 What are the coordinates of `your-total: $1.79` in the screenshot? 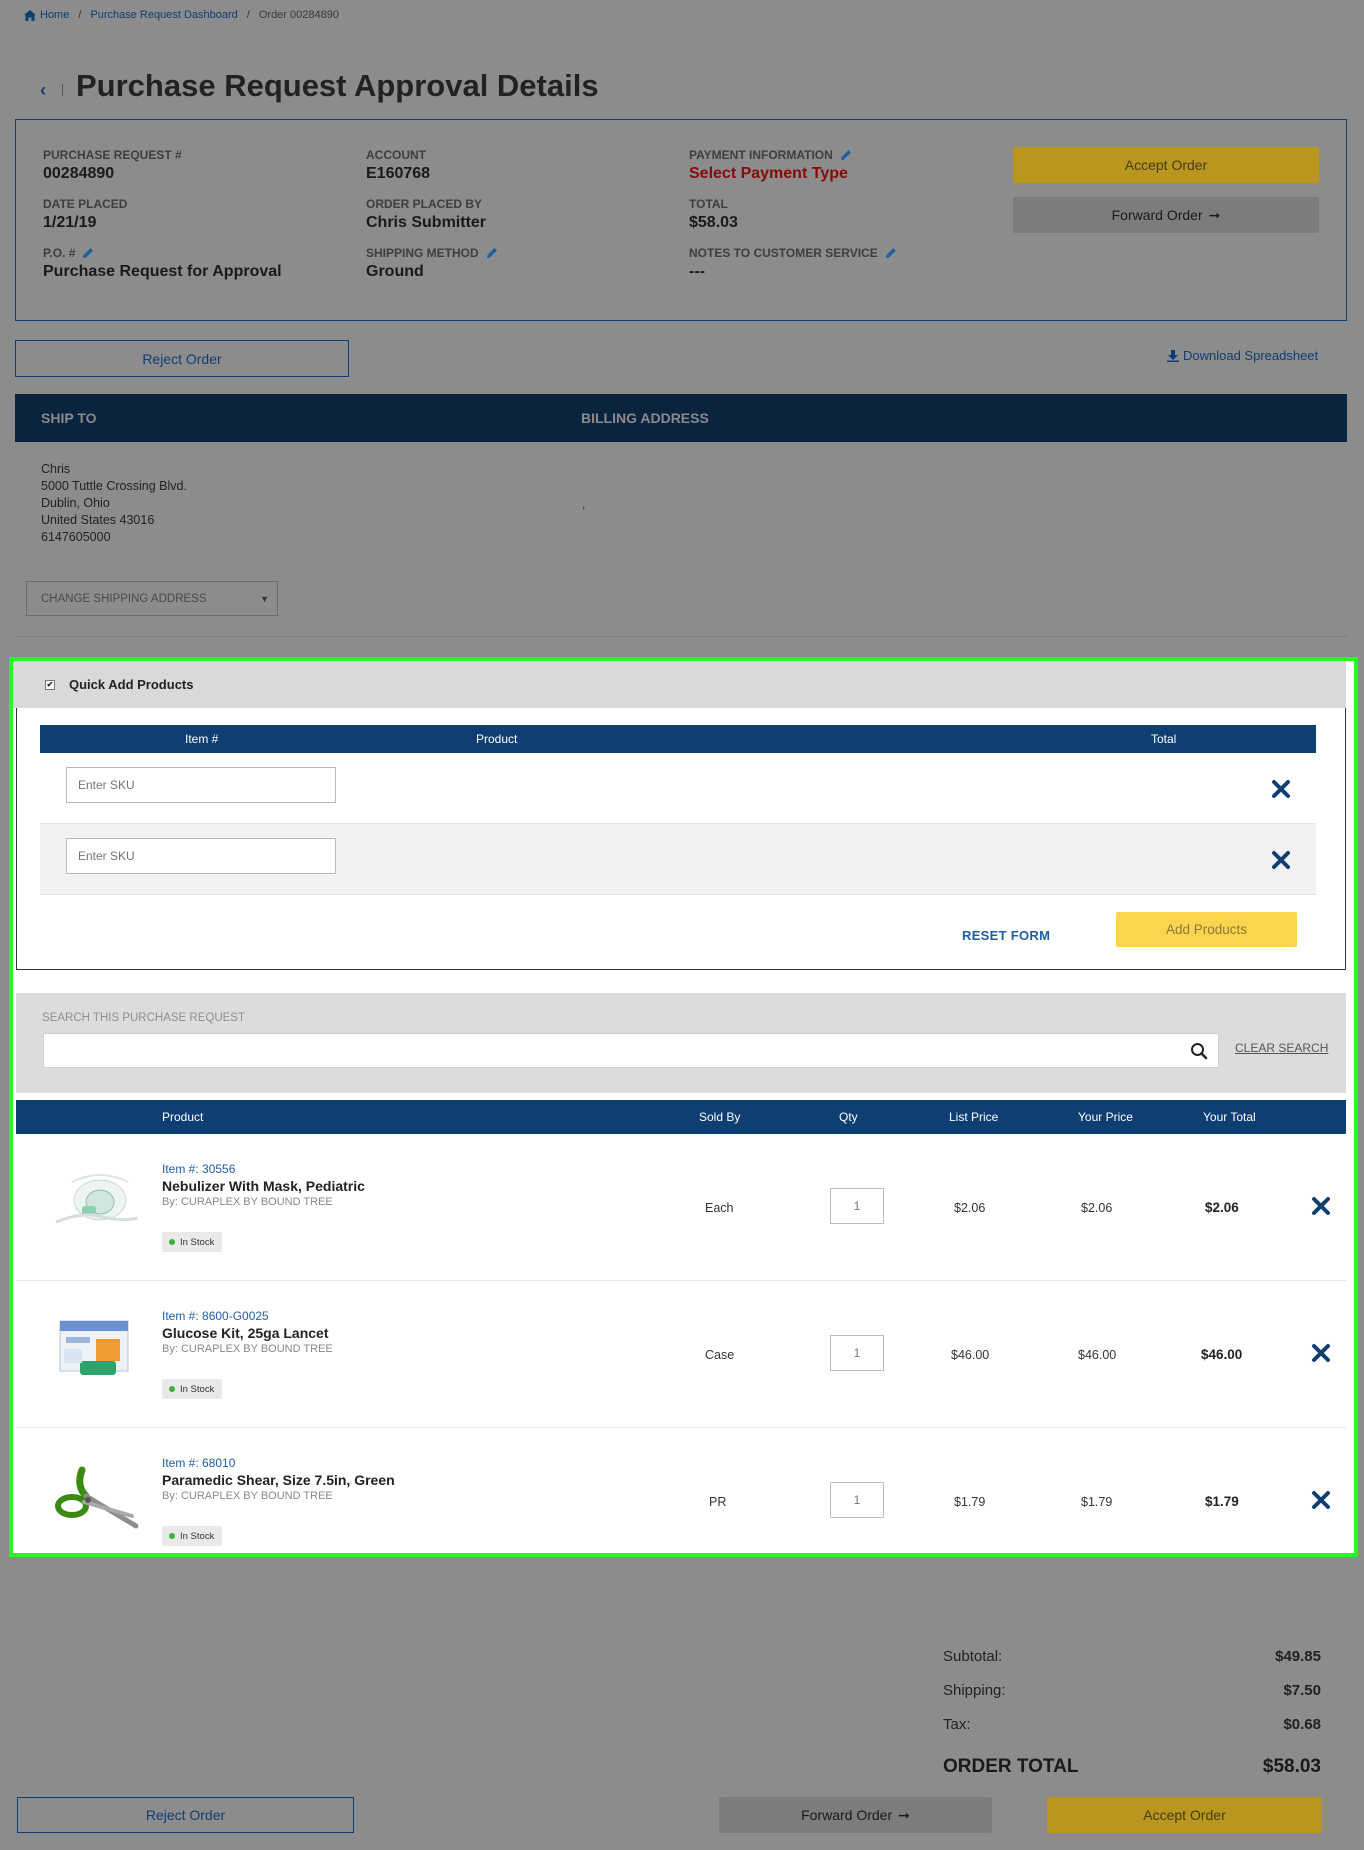 It's located at (1222, 1501).